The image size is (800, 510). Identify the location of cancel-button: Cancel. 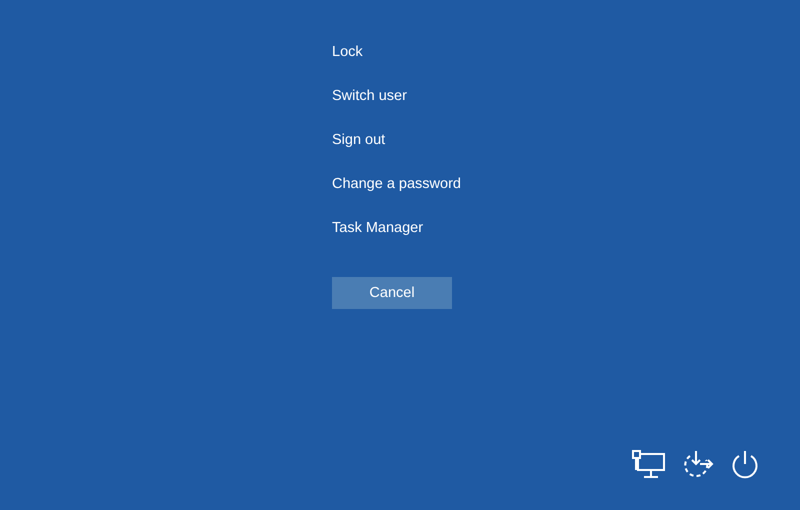
(392, 293).